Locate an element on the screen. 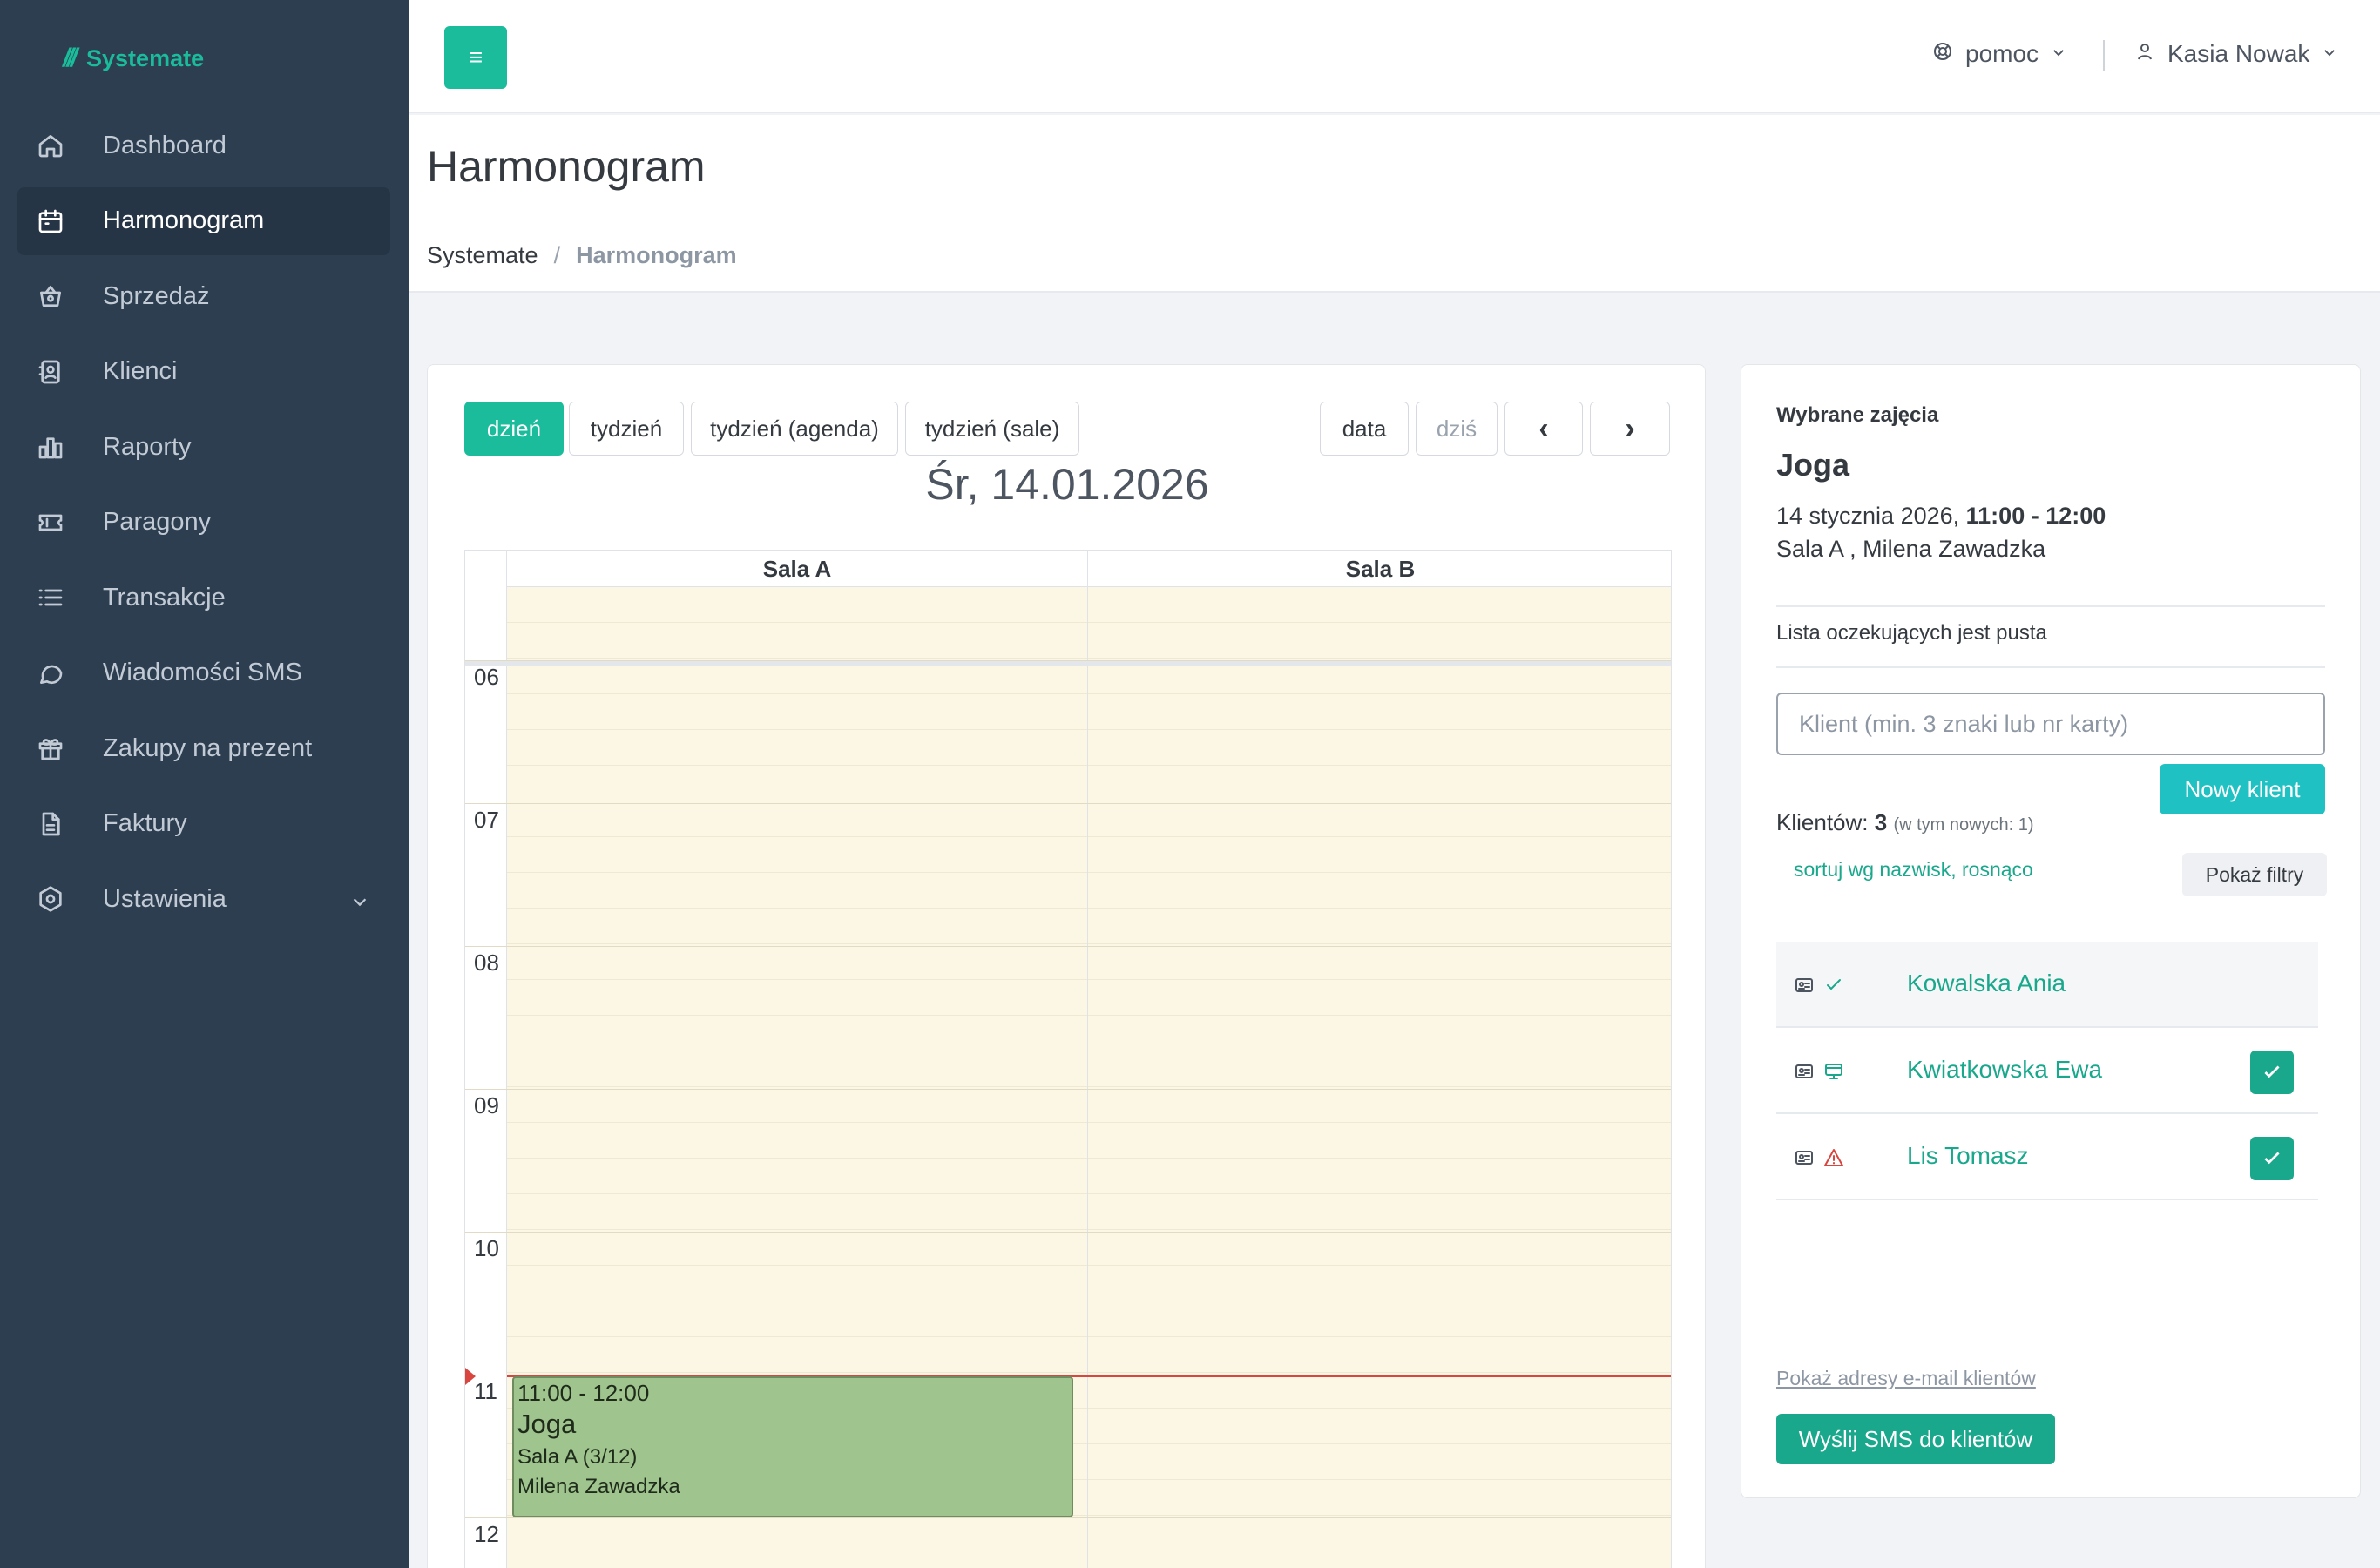  sidebar-item-label: Harmonogram is located at coordinates (184, 220).